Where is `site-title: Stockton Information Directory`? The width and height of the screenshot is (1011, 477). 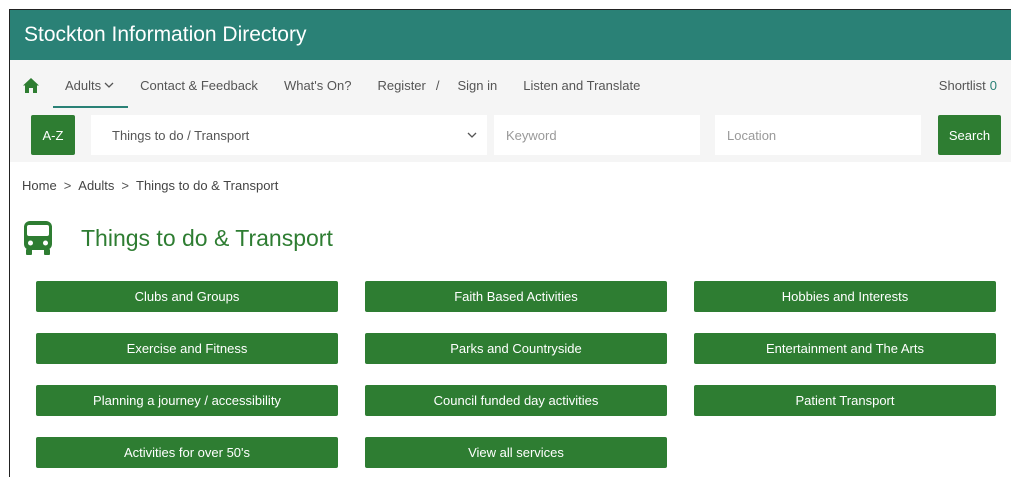 site-title: Stockton Information Directory is located at coordinates (165, 35).